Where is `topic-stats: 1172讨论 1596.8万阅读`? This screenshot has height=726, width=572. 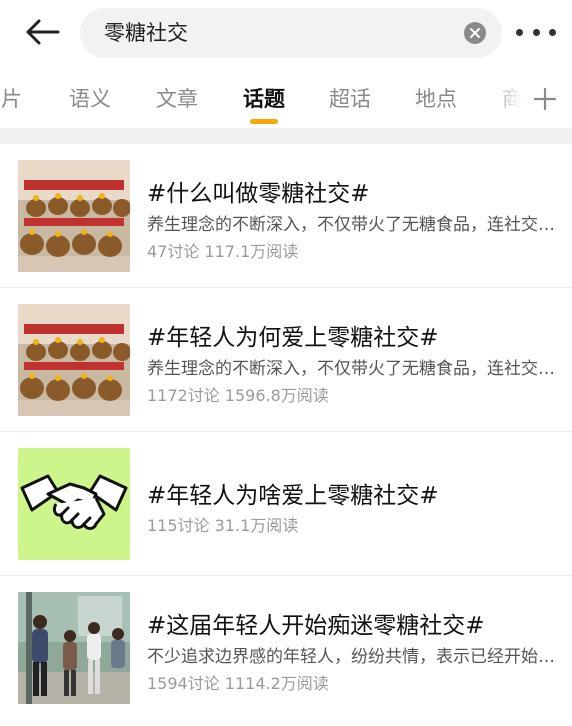
topic-stats: 1172讨论 1596.8万阅读 is located at coordinates (238, 395).